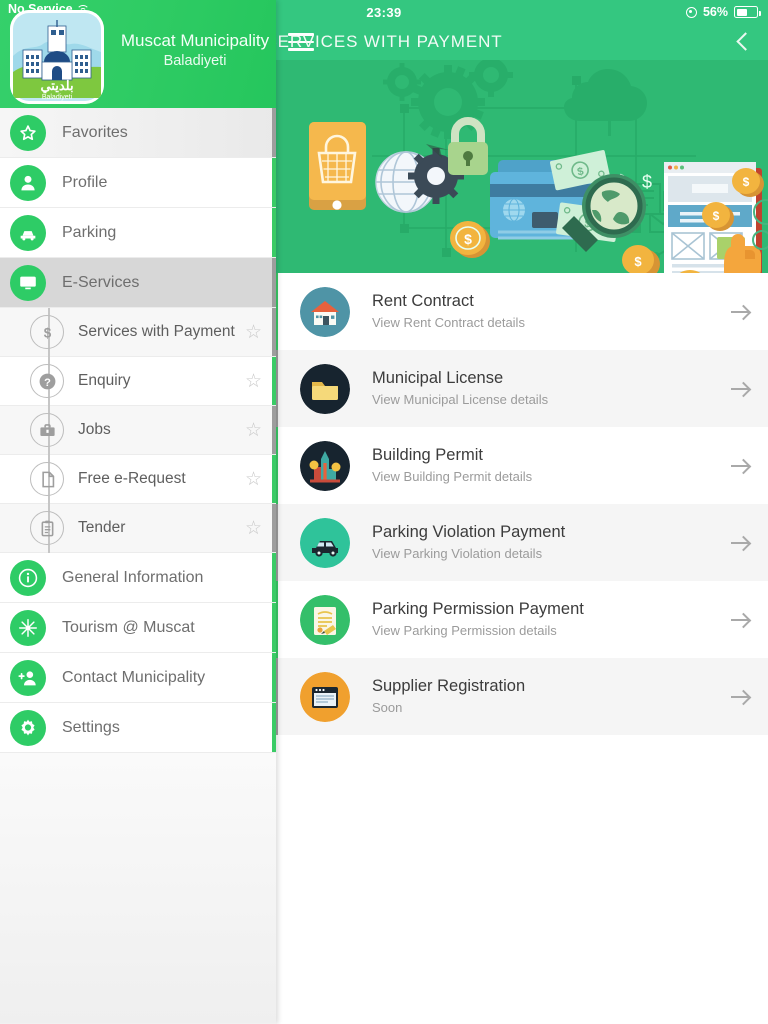  Describe the element at coordinates (156, 331) in the screenshot. I see `sidebar-item-label: Services with Payment` at that location.